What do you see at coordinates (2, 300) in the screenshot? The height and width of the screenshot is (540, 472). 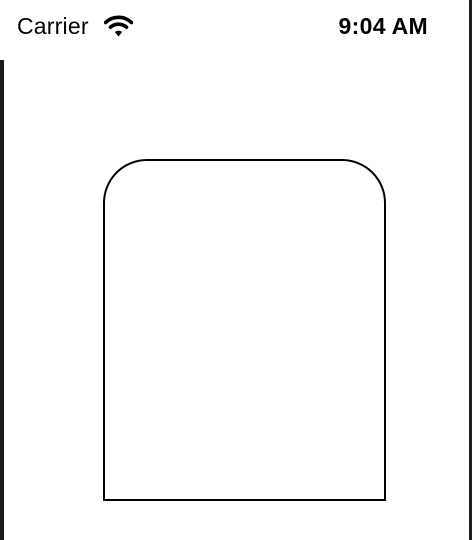 I see `device-frame-edge-left` at bounding box center [2, 300].